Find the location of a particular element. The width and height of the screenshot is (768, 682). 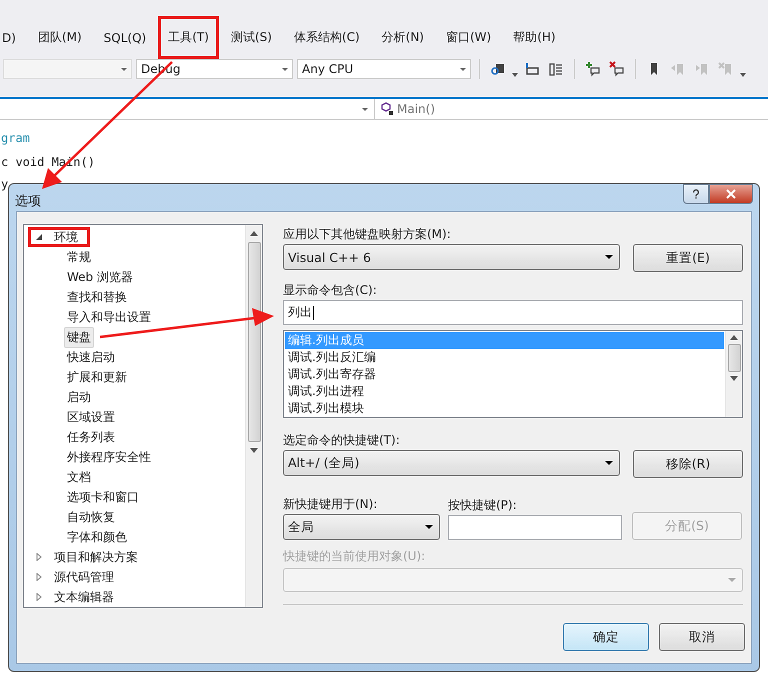

menu-item: SQL(Q) is located at coordinates (125, 38).